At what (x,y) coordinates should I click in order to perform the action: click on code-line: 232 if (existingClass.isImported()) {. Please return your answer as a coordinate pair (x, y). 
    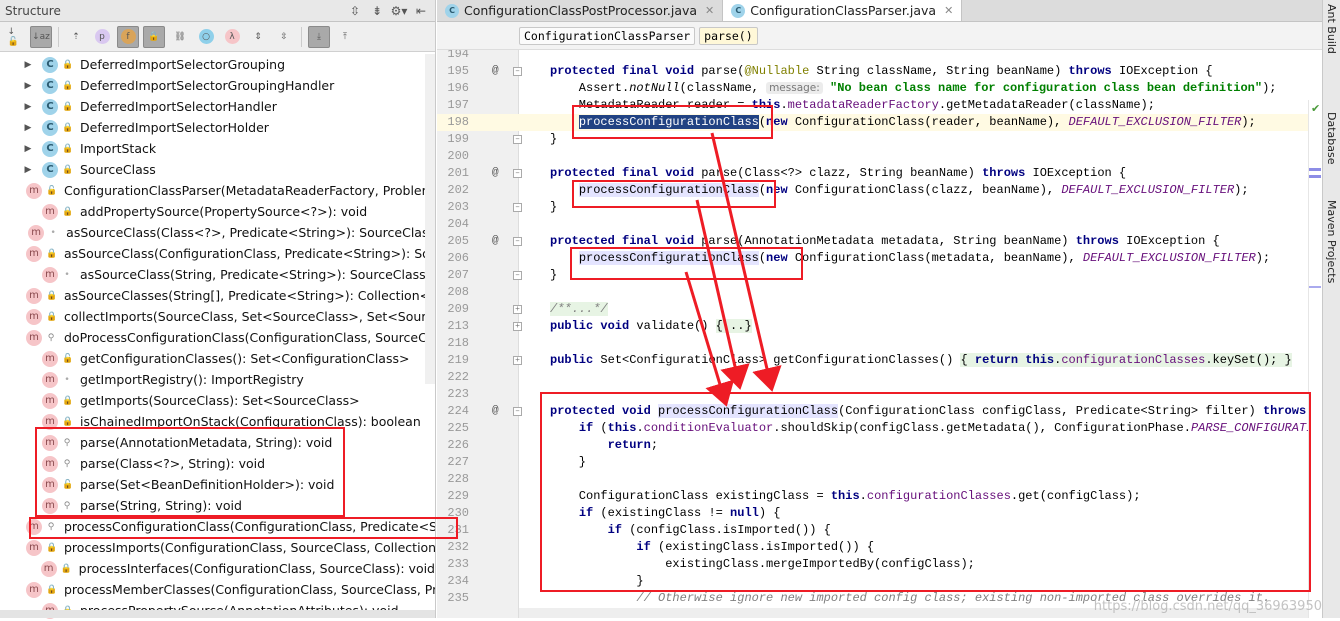
    Looking at the image, I should click on (879, 547).